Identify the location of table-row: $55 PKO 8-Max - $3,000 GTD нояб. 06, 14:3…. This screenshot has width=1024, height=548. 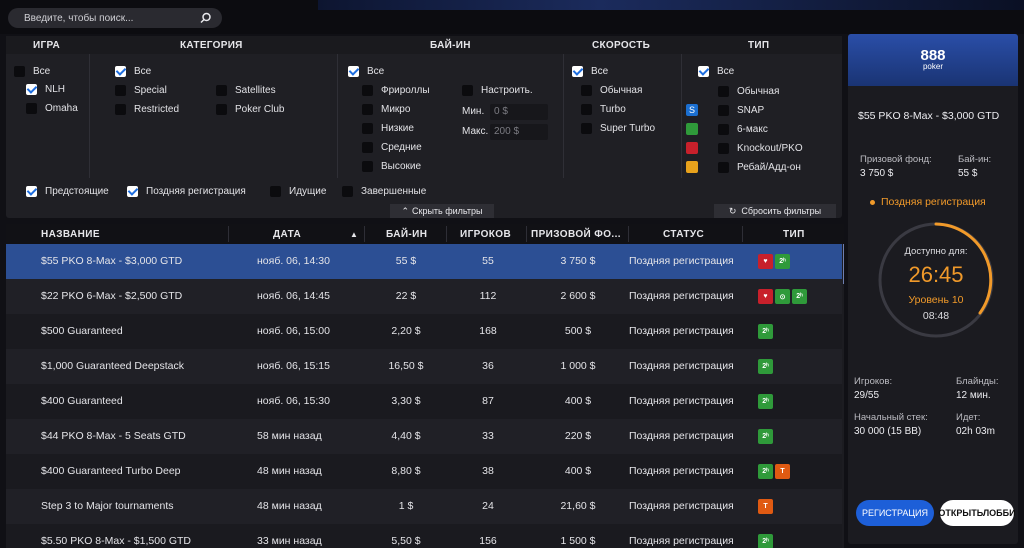
(424, 261).